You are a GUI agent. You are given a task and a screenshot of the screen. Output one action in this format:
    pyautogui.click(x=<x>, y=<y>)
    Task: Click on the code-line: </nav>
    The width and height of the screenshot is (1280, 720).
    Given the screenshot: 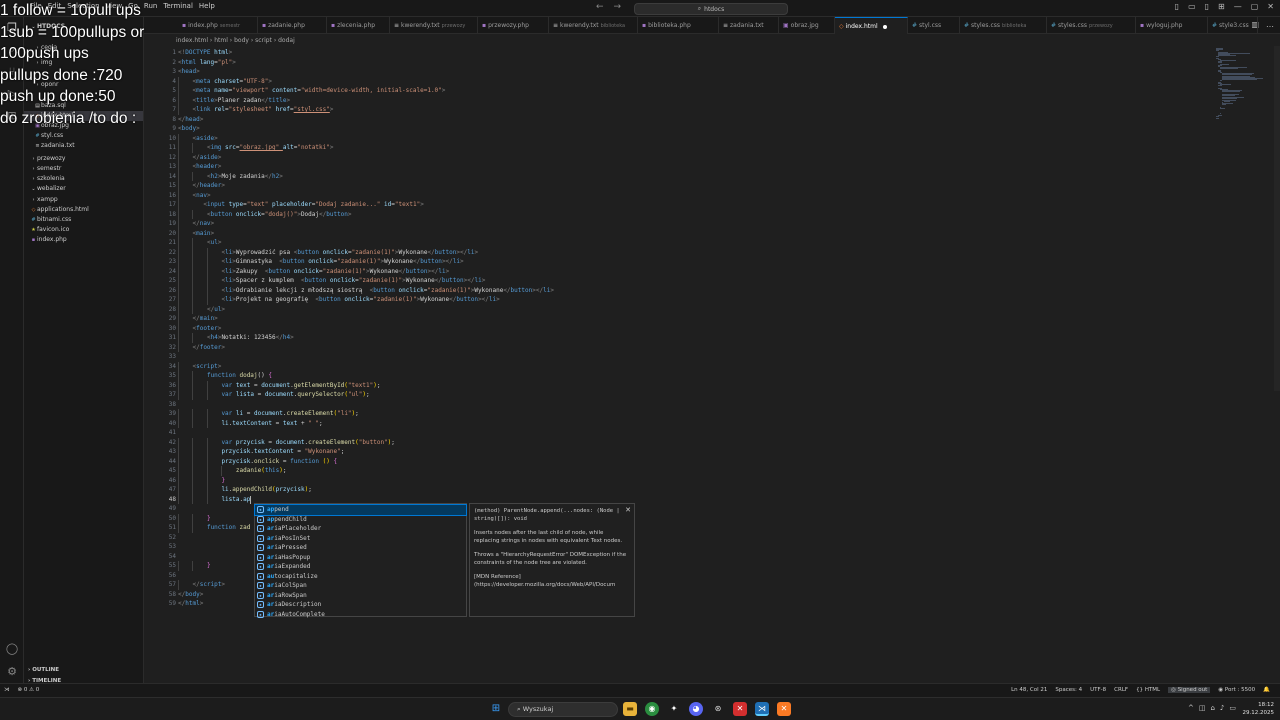 What is the action you would take?
    pyautogui.click(x=203, y=224)
    